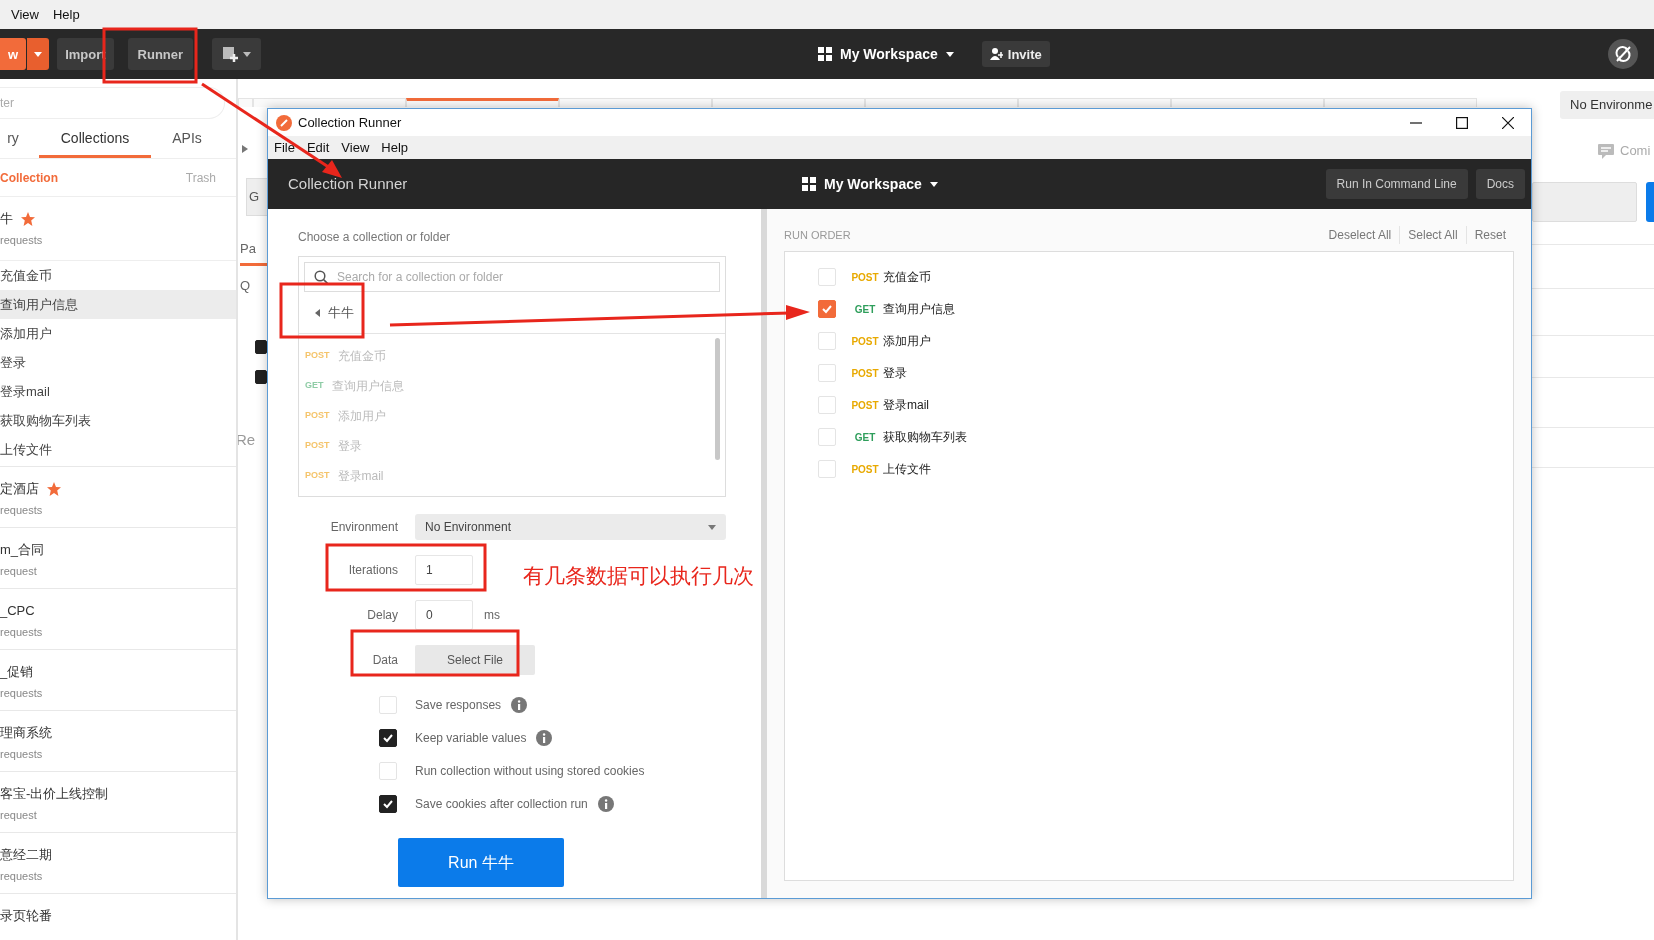  What do you see at coordinates (717, 399) in the screenshot?
I see `scrollbar` at bounding box center [717, 399].